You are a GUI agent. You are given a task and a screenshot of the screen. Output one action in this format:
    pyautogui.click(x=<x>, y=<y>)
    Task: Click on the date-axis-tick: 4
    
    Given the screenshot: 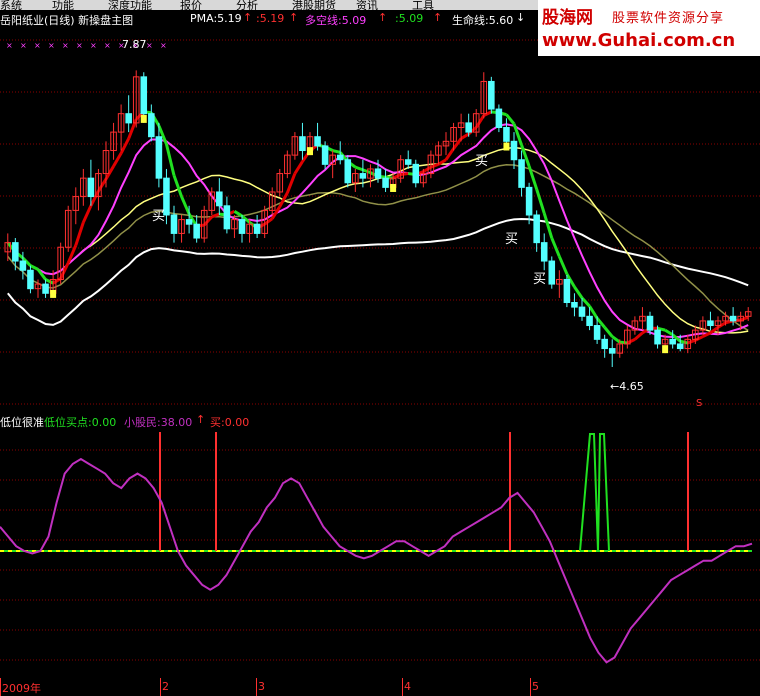 What is the action you would take?
    pyautogui.click(x=407, y=686)
    